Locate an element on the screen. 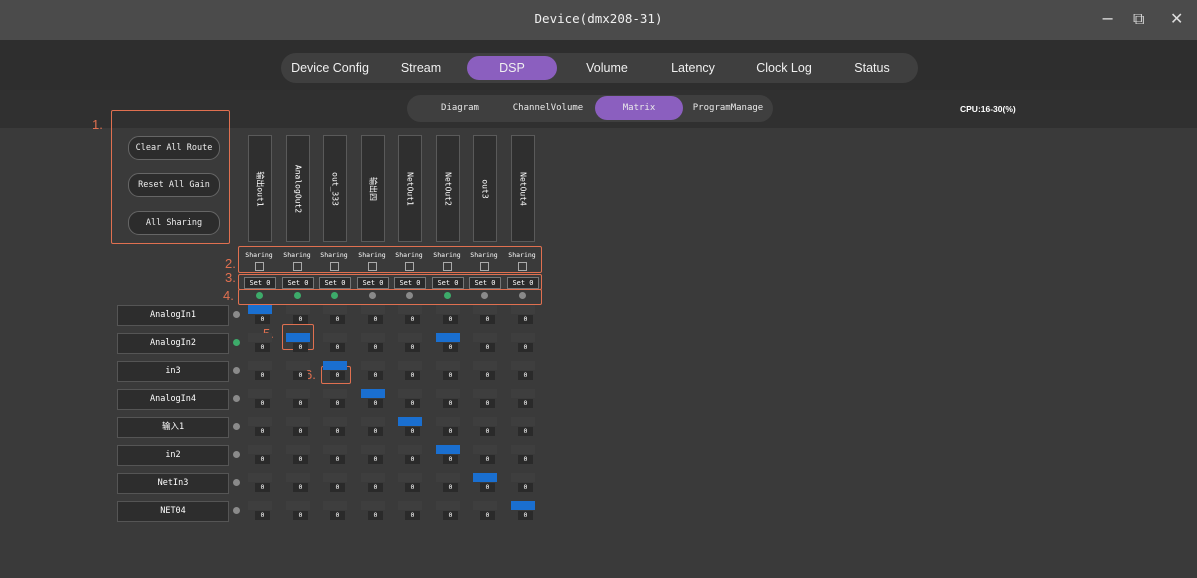 The height and width of the screenshot is (578, 1197). input-label: AnalogIn4 is located at coordinates (173, 399).